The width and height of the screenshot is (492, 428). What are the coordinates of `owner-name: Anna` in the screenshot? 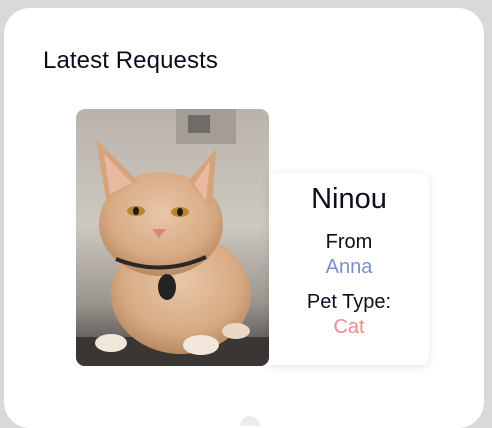 It's located at (349, 267).